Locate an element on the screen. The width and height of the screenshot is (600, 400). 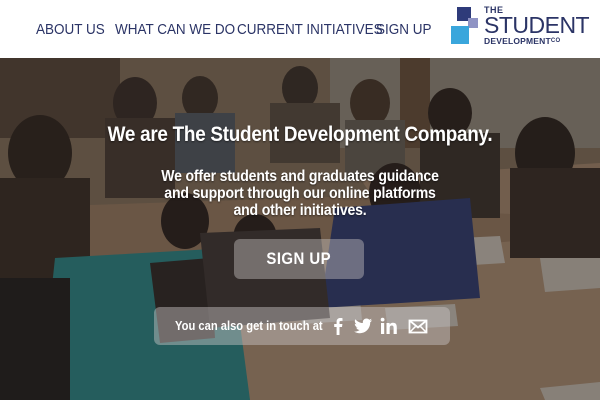
logo-wordmark: THE STUDENT DEVELOPMENTCO is located at coordinates (537, 26).